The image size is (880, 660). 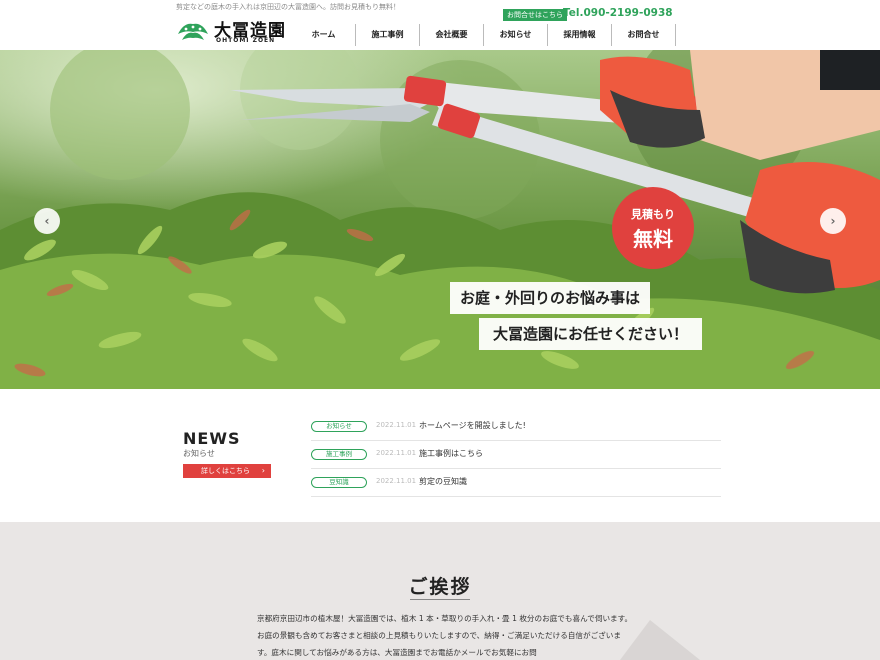 What do you see at coordinates (472, 425) in the screenshot?
I see `news-item-text: ホームページを開設しました!` at bounding box center [472, 425].